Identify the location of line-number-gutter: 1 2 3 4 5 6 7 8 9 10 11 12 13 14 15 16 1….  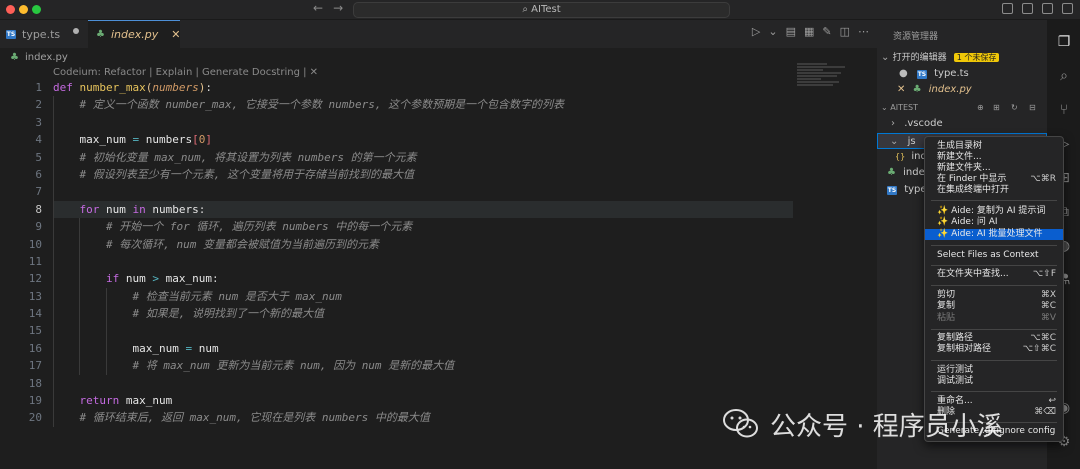
(21, 253).